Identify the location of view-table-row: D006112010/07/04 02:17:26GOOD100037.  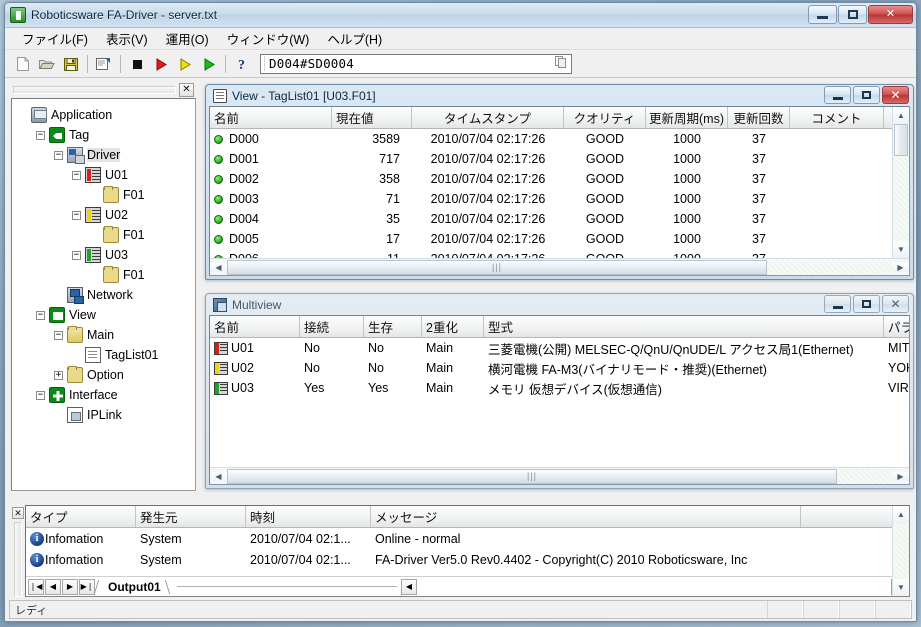
(551, 253).